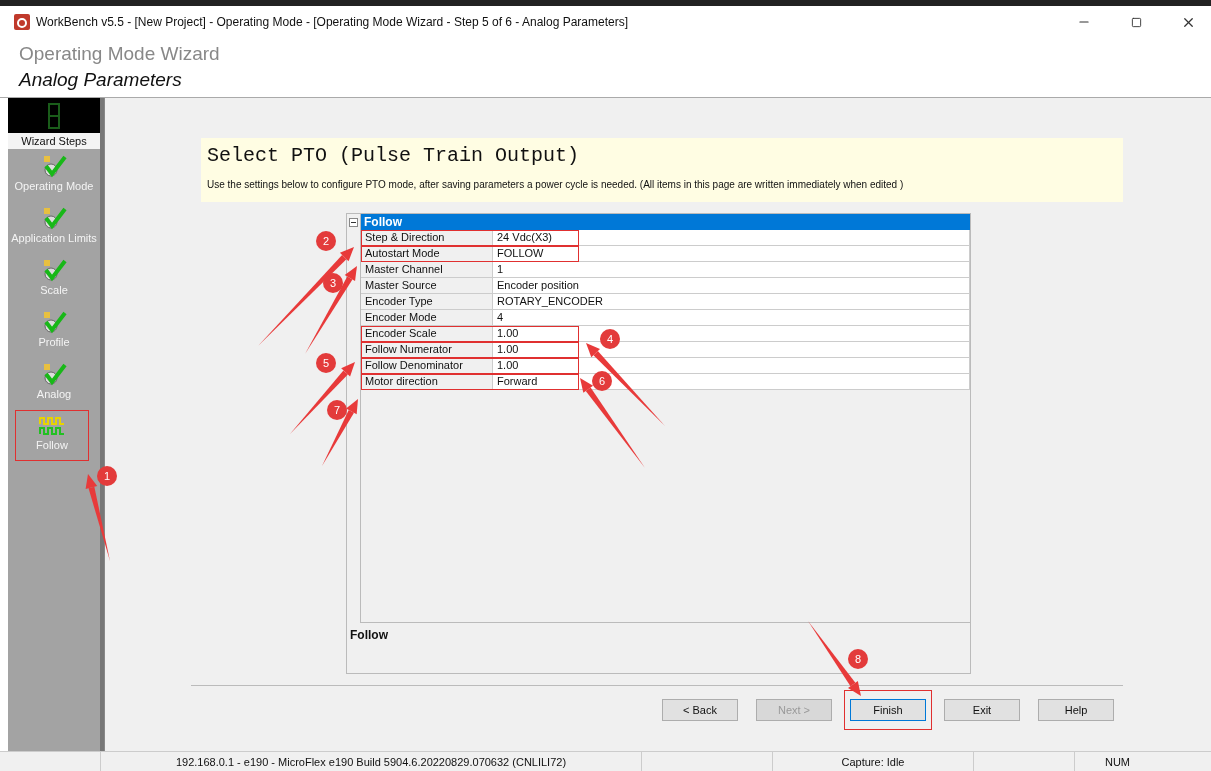 This screenshot has width=1211, height=771. Describe the element at coordinates (982, 710) in the screenshot. I see `wizard-button: Exit` at that location.